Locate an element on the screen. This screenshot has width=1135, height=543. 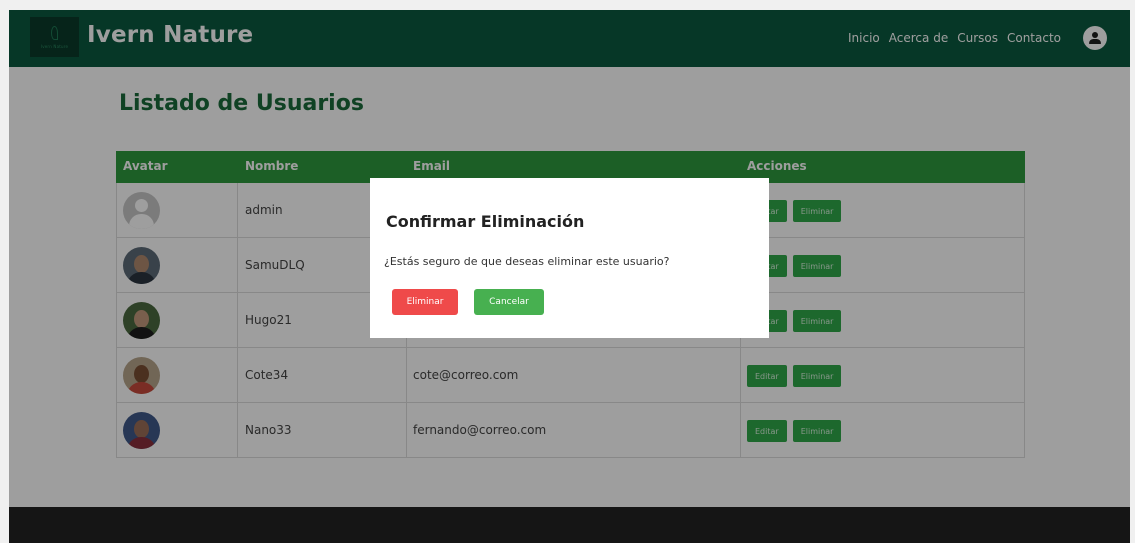
modal-title: Confirmar Eliminación is located at coordinates (485, 221).